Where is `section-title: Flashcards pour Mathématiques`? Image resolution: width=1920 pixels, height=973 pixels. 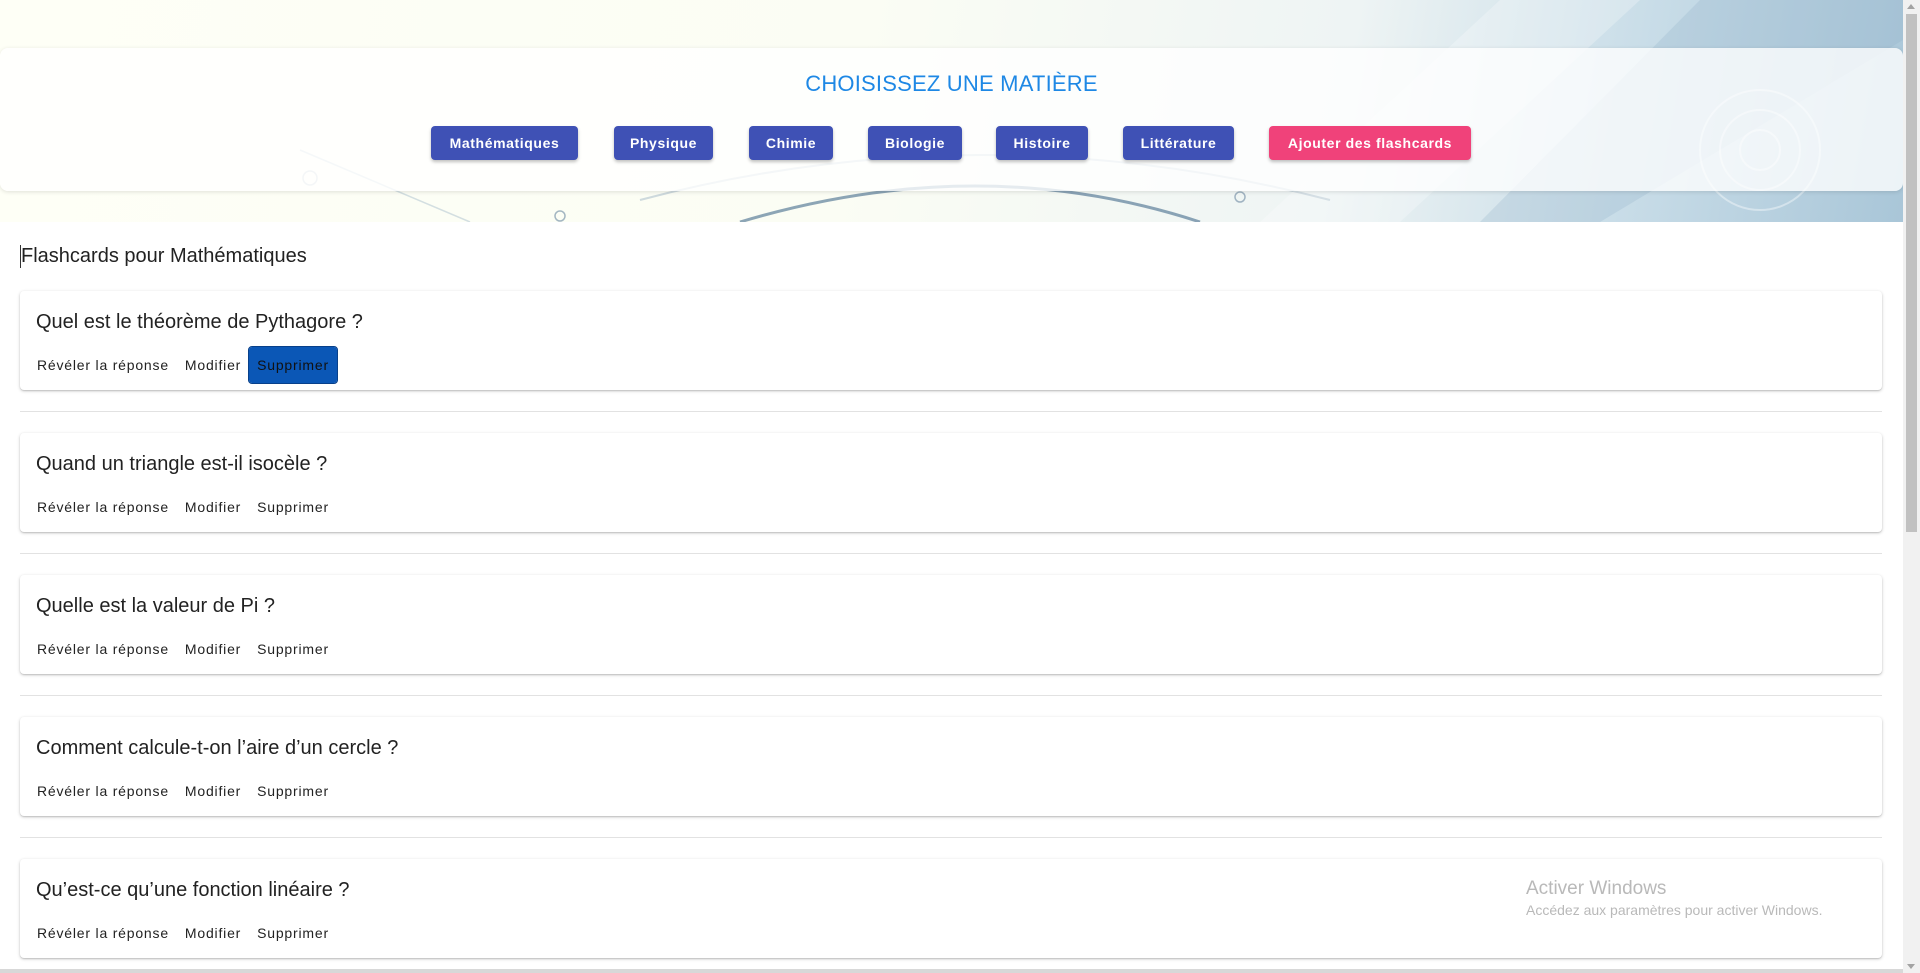
section-title: Flashcards pour Mathématiques is located at coordinates (163, 256).